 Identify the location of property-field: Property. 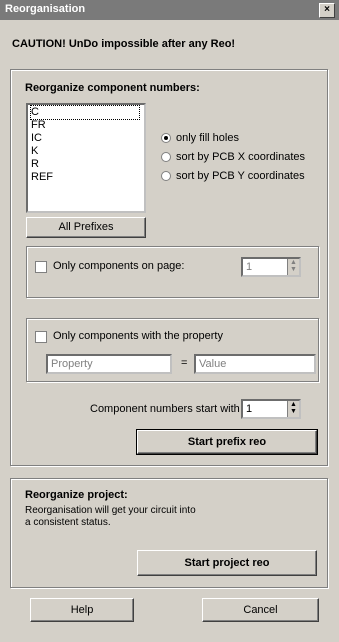
(109, 364).